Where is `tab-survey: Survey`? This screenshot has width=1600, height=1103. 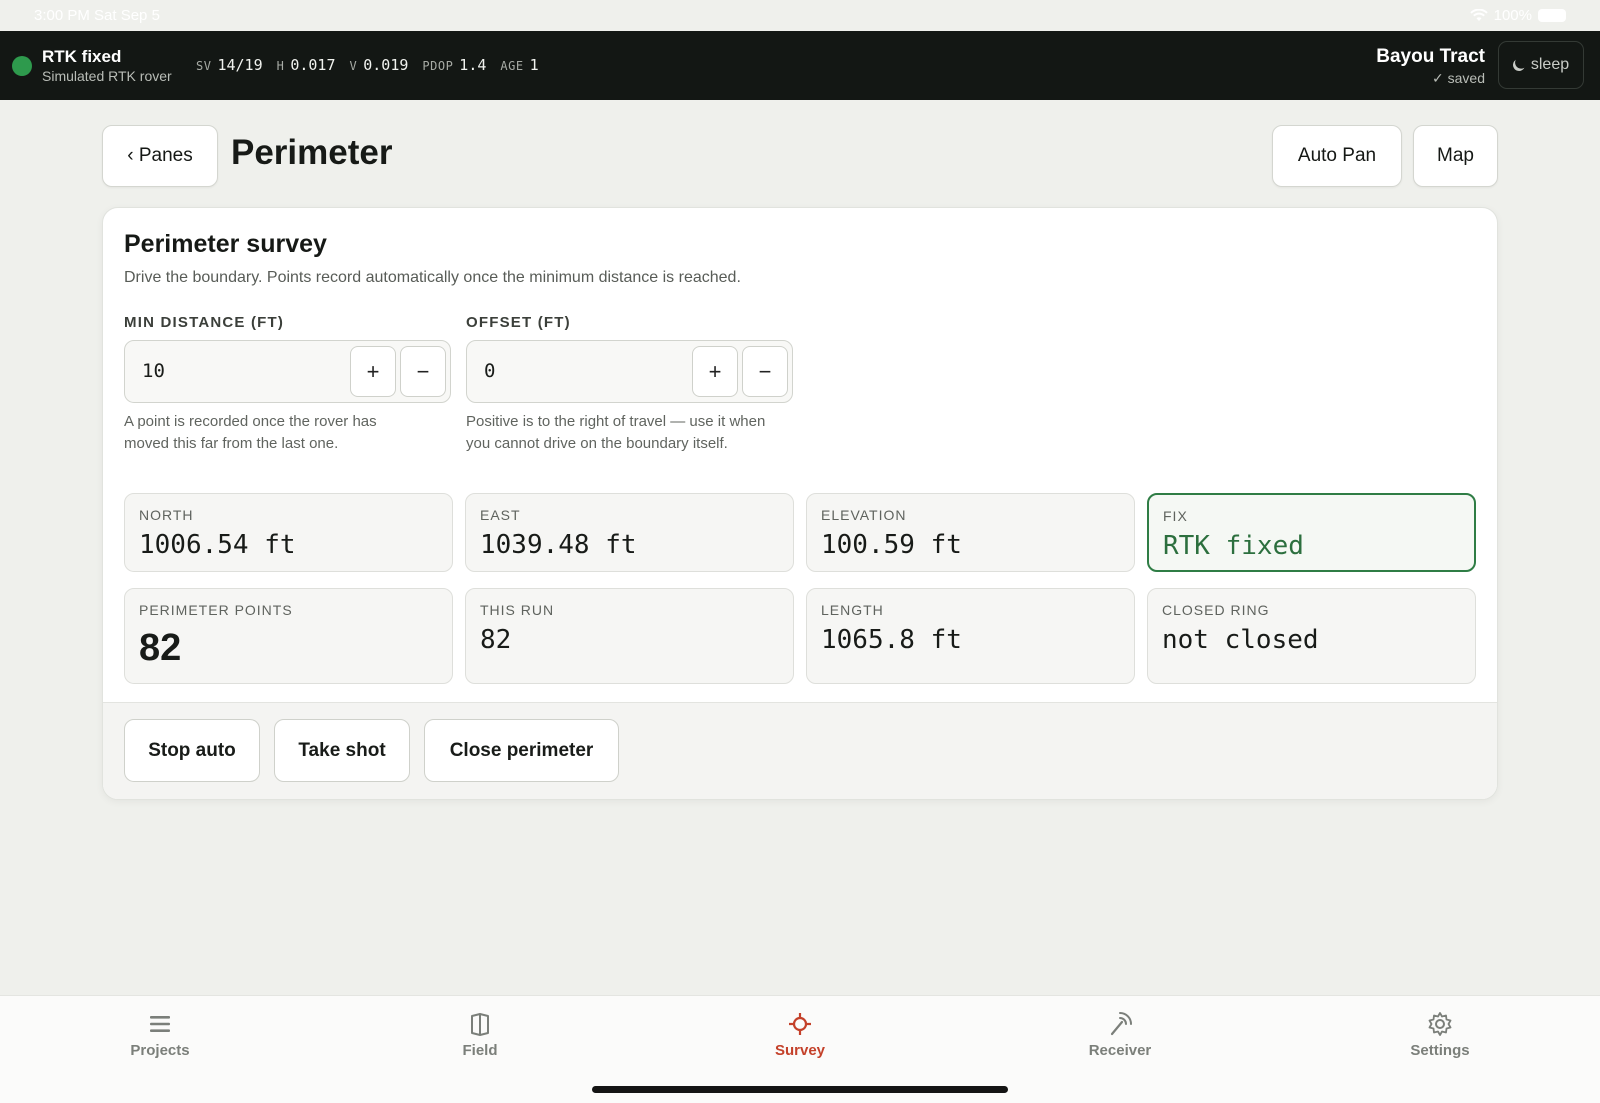
tab-survey: Survey is located at coordinates (800, 1034).